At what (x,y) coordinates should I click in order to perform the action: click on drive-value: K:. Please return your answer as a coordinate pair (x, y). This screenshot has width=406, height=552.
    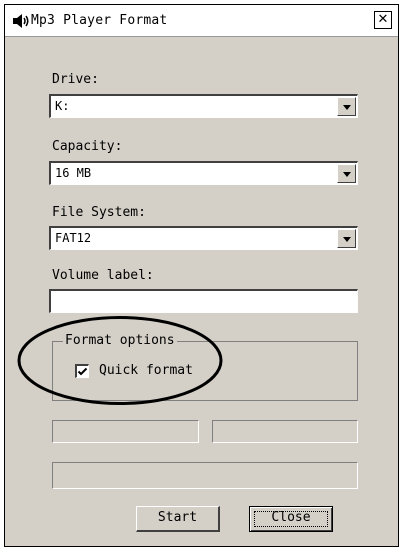
    Looking at the image, I should click on (62, 106).